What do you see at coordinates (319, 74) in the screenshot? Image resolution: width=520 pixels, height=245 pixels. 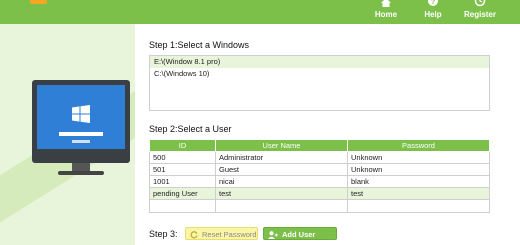 I see `windows-list-item: C:\(Windows 10)` at bounding box center [319, 74].